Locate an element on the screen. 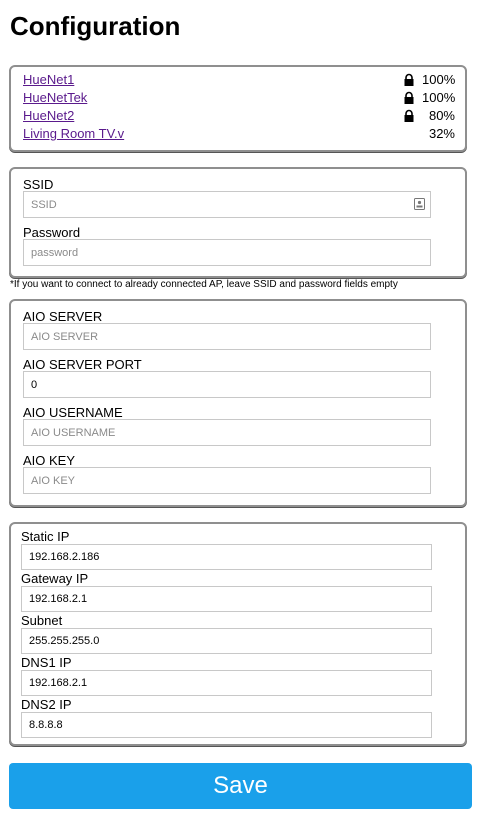  gateway-label: Gateway IP is located at coordinates (55, 578).